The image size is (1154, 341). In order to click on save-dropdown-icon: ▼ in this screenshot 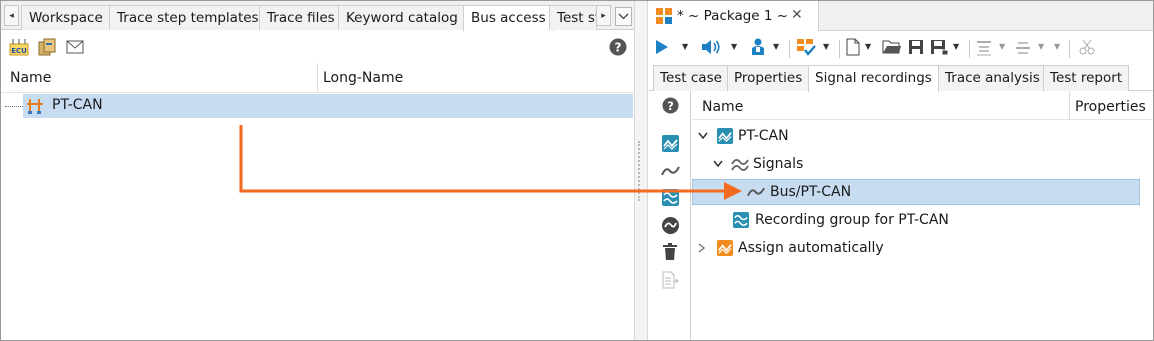, I will do `click(956, 46)`.